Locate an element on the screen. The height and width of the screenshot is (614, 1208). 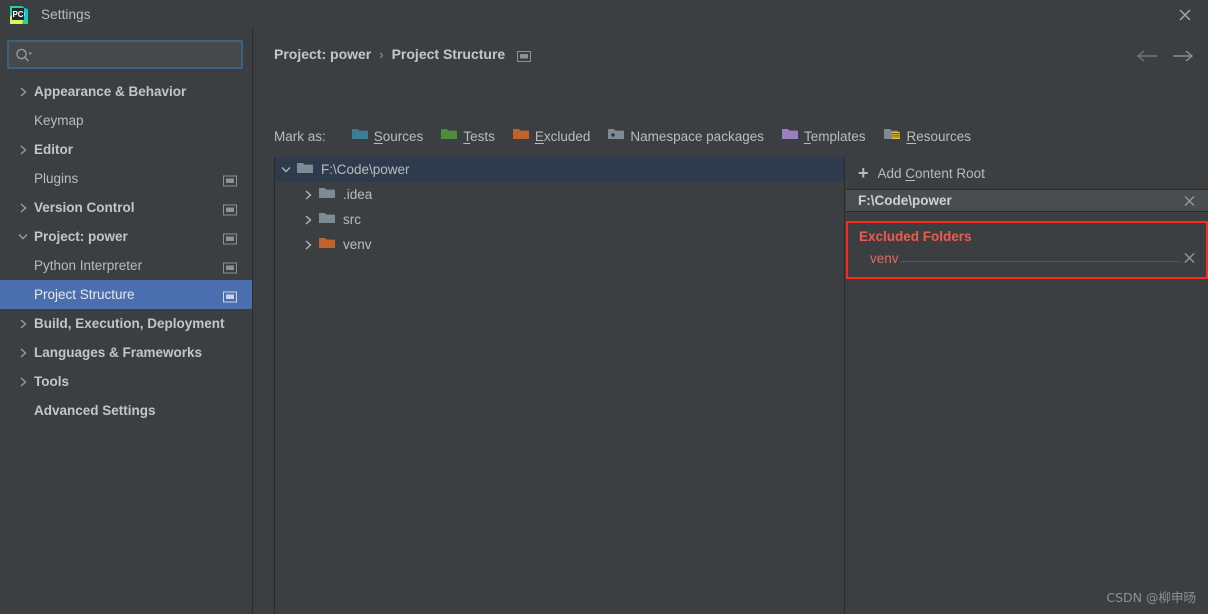
dotted-separator is located at coordinates (1040, 256).